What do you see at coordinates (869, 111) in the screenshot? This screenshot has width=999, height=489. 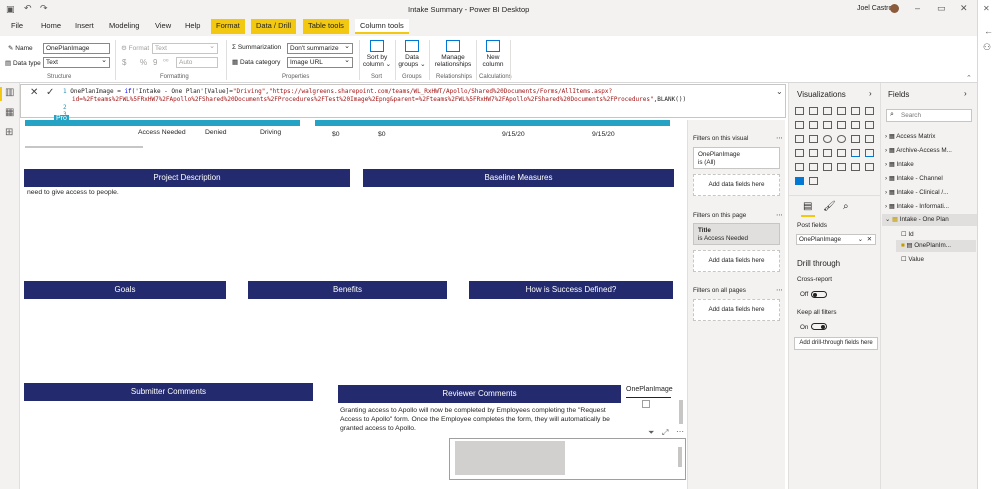 I see `column-100-icon` at bounding box center [869, 111].